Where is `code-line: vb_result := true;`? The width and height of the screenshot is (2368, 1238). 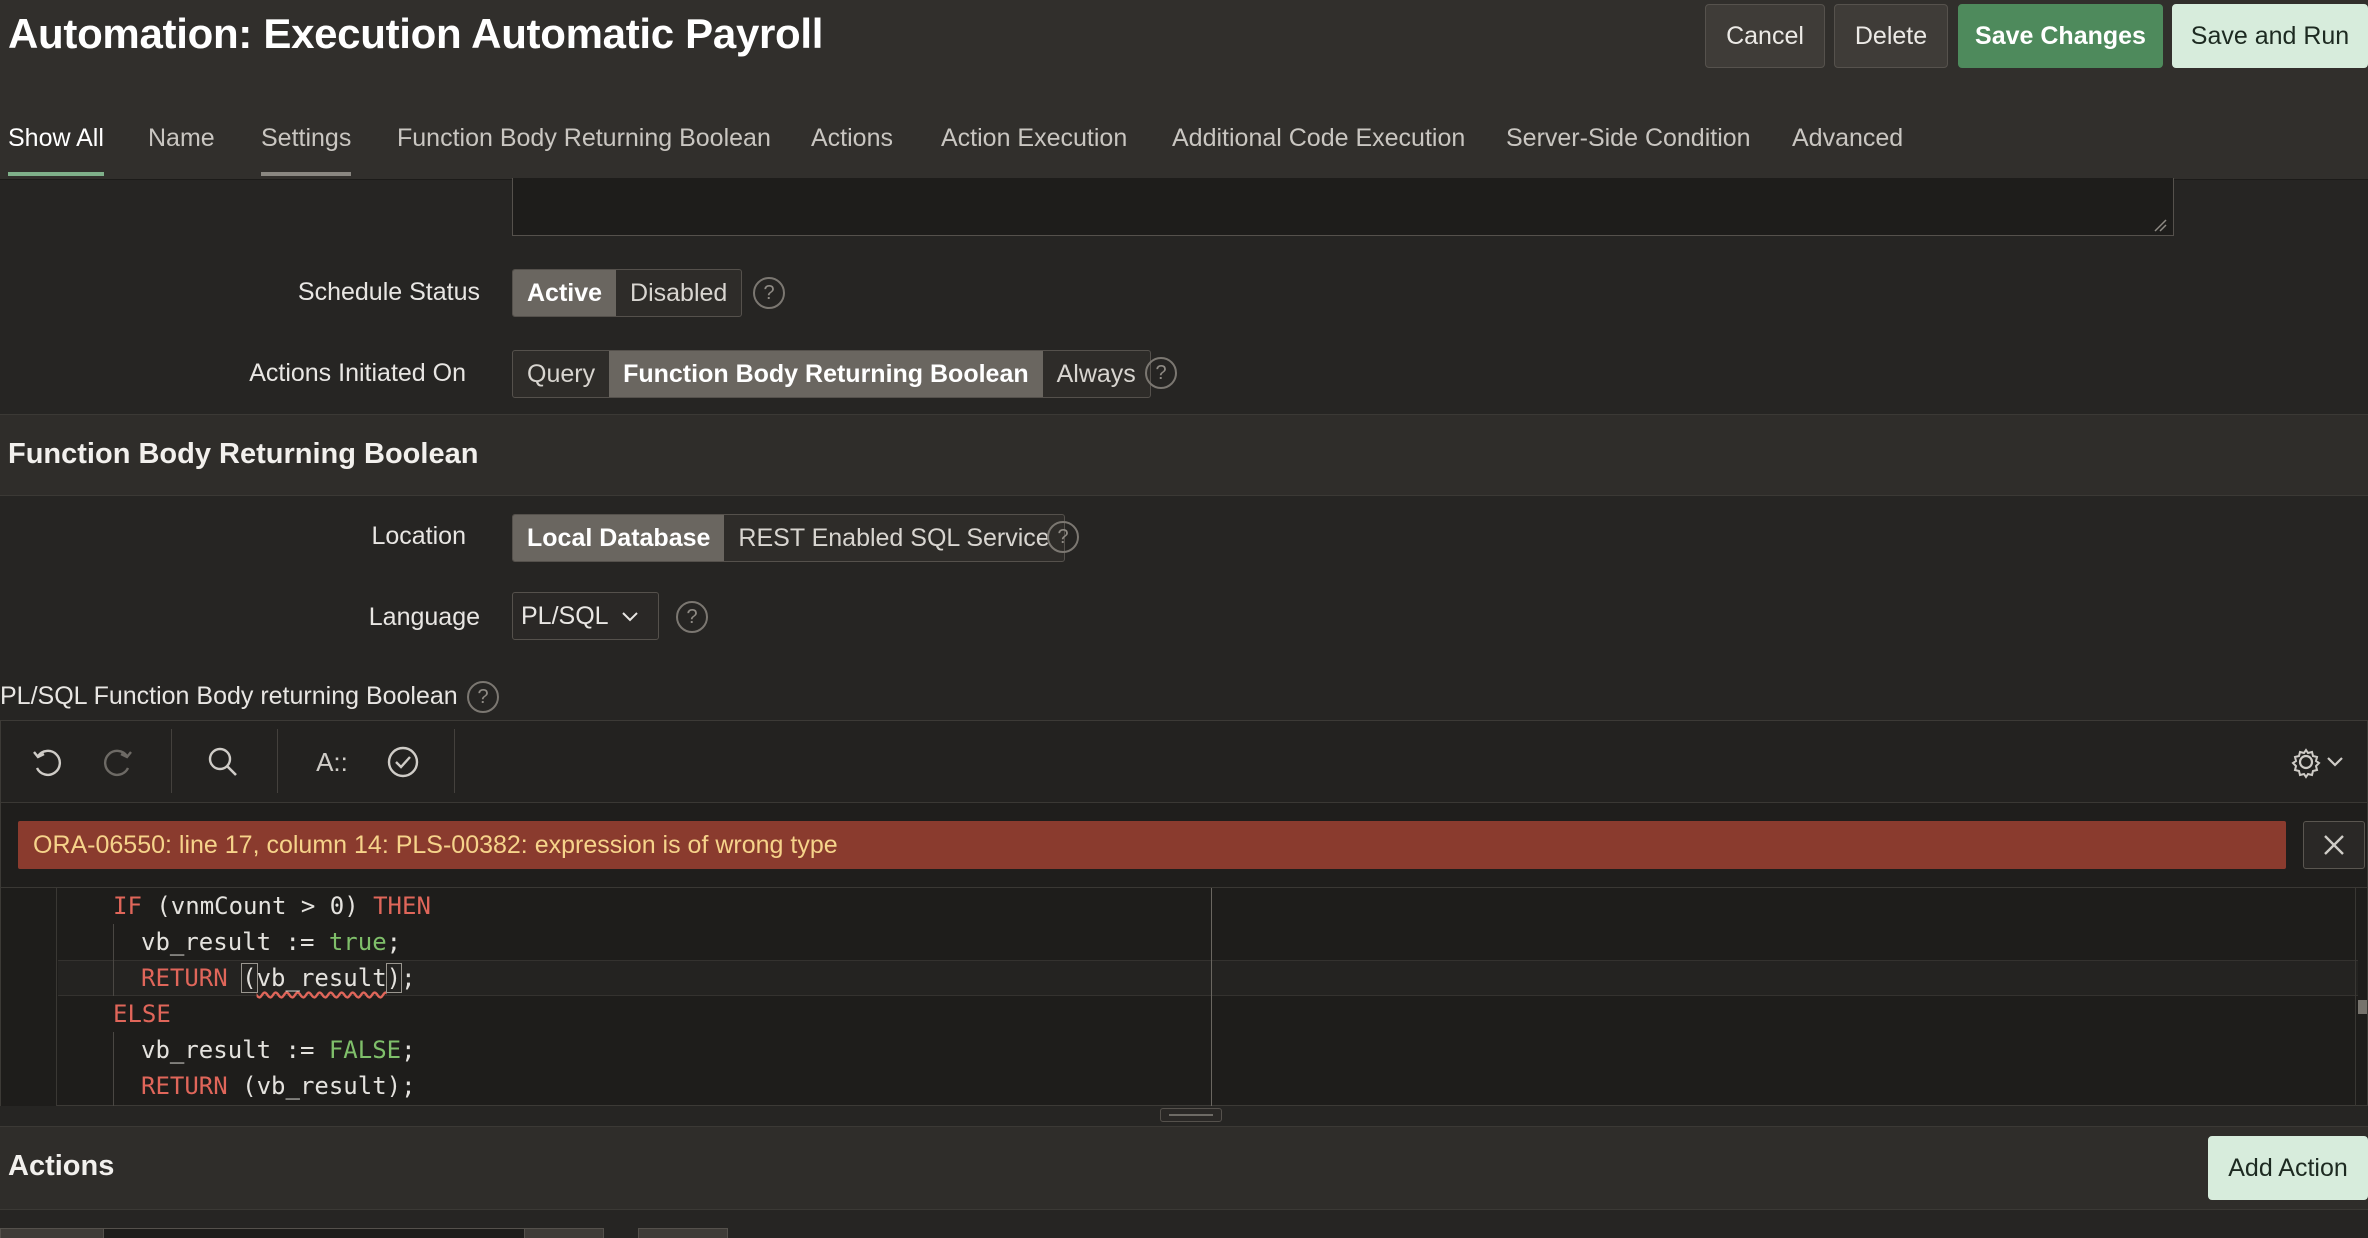
code-line: vb_result := true; is located at coordinates (271, 942).